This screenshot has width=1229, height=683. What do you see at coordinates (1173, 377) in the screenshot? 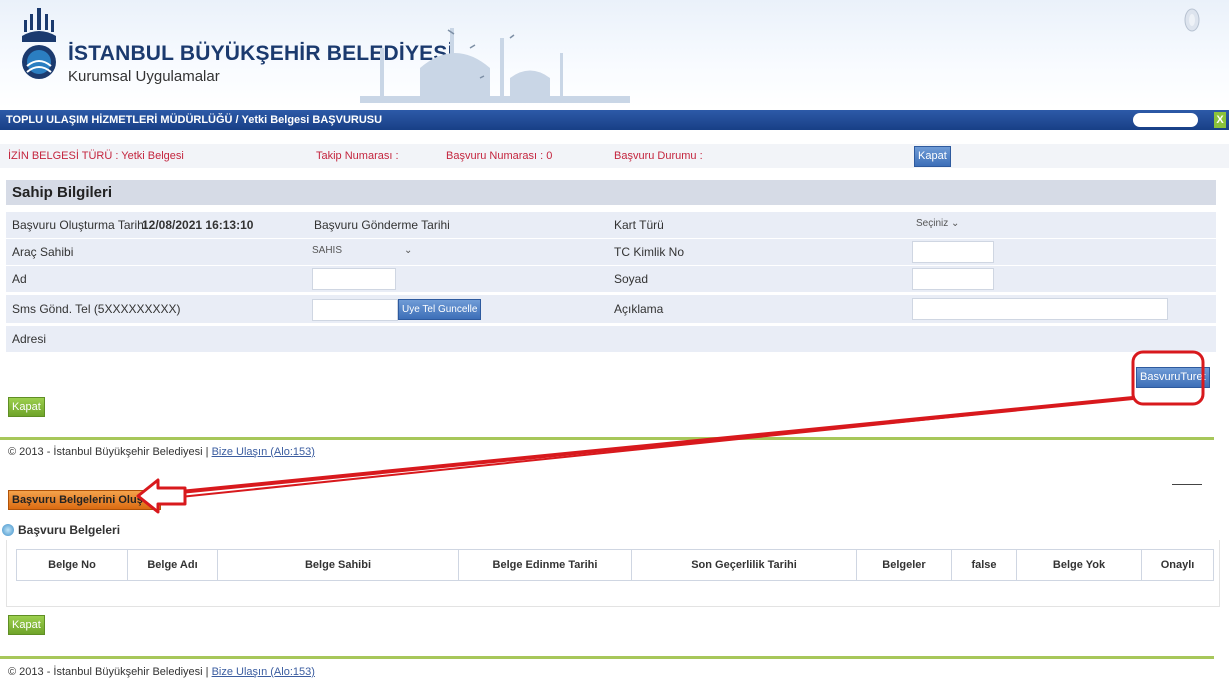
I see `create-application-button: BasvuruTuret` at bounding box center [1173, 377].